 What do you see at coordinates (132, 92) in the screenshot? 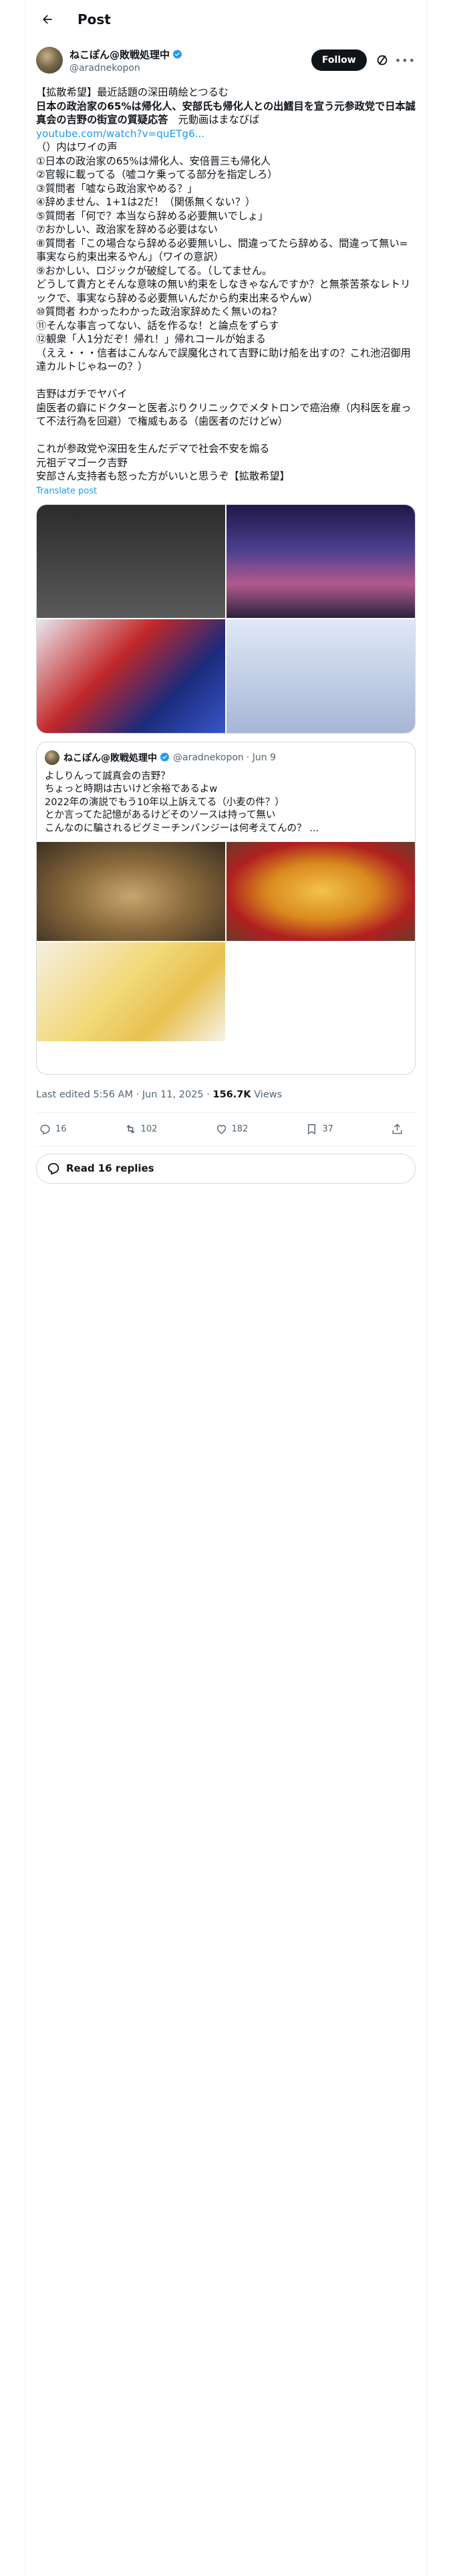
I see `post-text-line1: 【拡散希望】最近話題の深田萌絵とつるむ` at bounding box center [132, 92].